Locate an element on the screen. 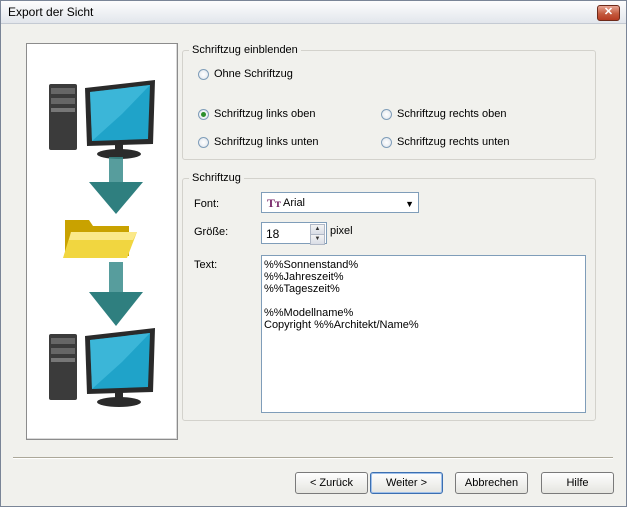  size-unit-label: pixel is located at coordinates (341, 231).